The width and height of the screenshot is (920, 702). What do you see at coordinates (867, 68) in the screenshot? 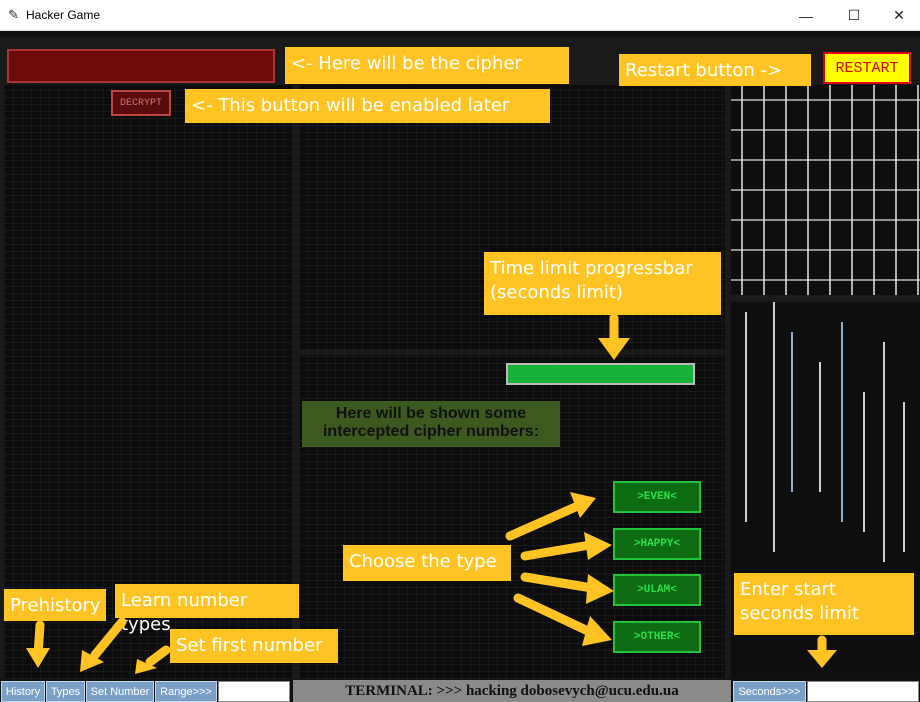
I see `restart-button: RESTART` at bounding box center [867, 68].